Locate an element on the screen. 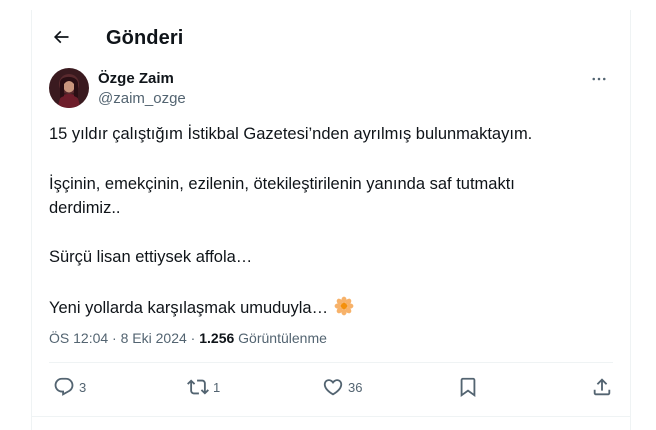 Image resolution: width=656 pixels, height=430 pixels. reply-icon is located at coordinates (64, 387).